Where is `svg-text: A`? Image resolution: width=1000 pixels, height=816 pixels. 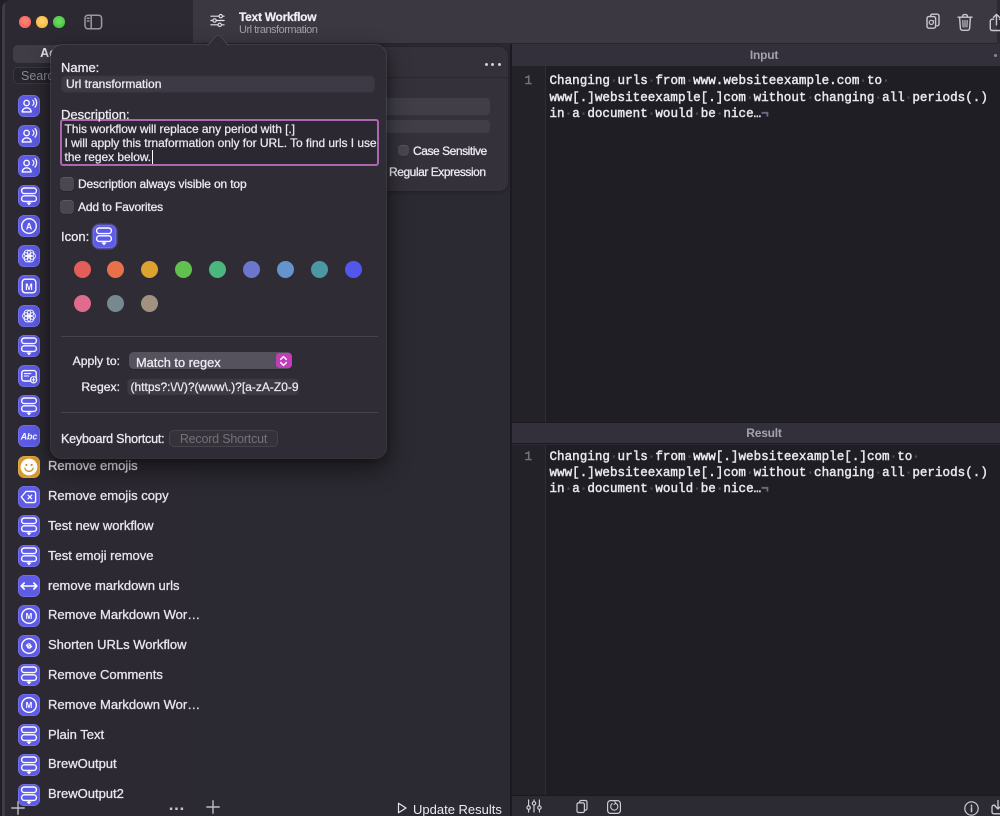
svg-text: A is located at coordinates (29, 227).